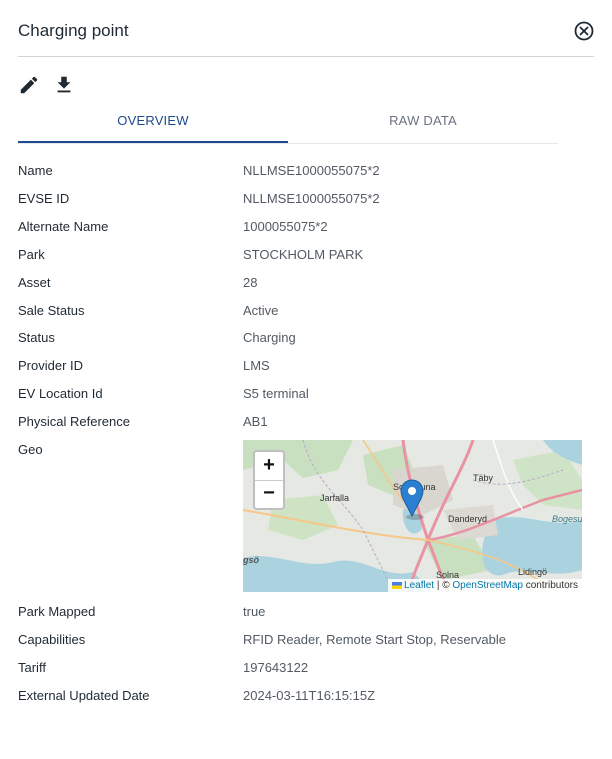 This screenshot has width=612, height=759. I want to click on field-row-alternate-name: Alternate Name 1000055075*2, so click(306, 233).